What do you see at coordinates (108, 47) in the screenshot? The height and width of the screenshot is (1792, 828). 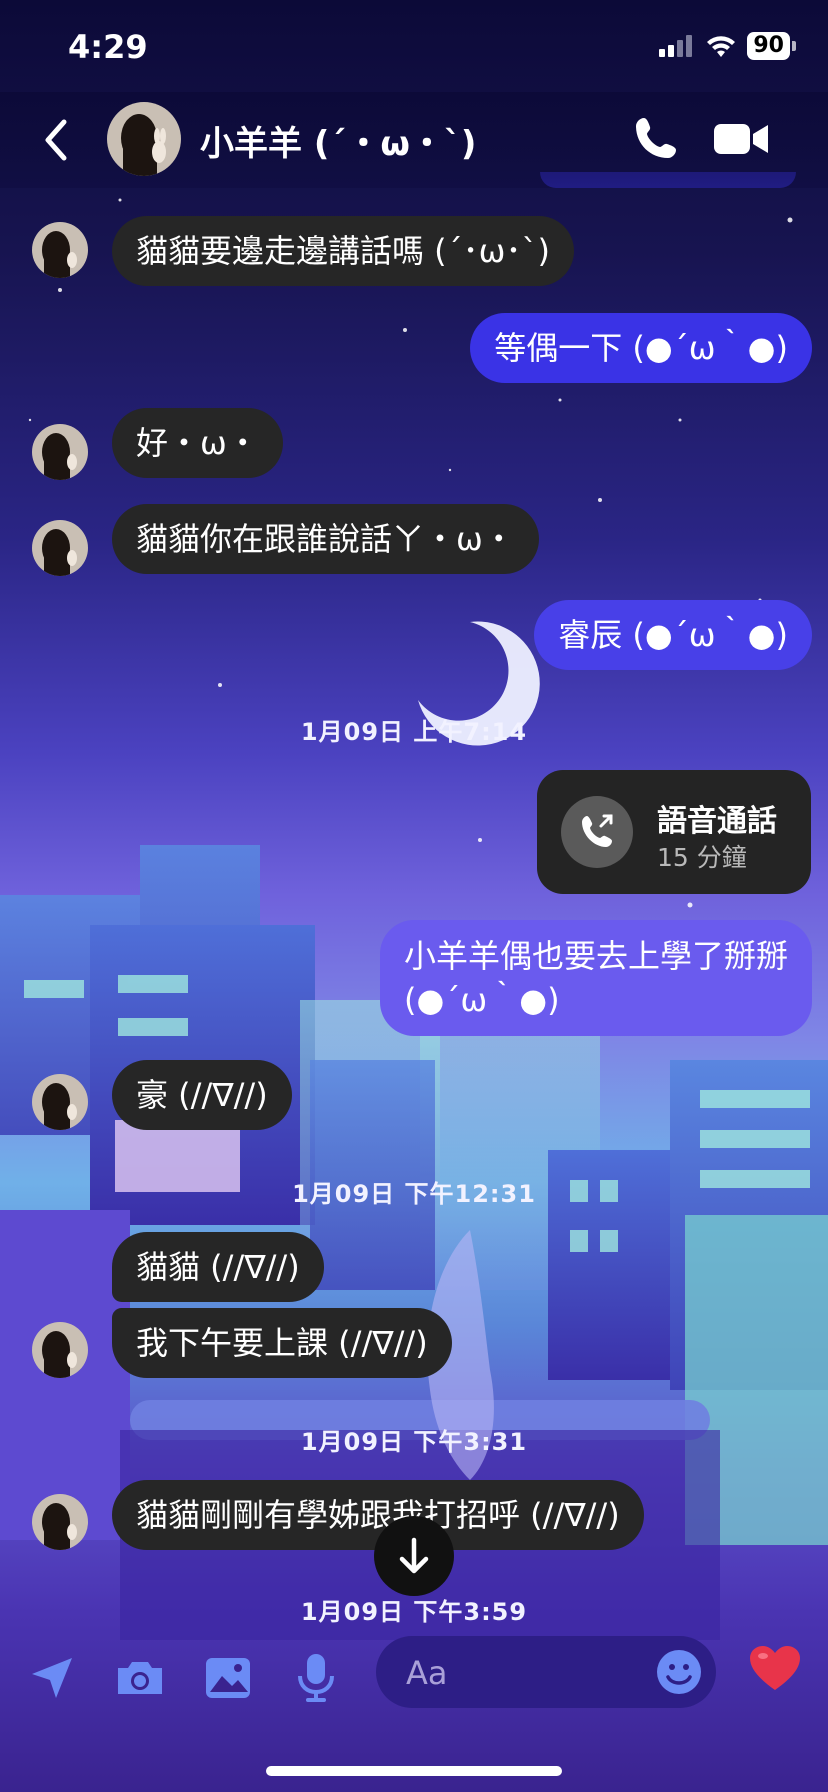 I see `status-time: 4:29` at bounding box center [108, 47].